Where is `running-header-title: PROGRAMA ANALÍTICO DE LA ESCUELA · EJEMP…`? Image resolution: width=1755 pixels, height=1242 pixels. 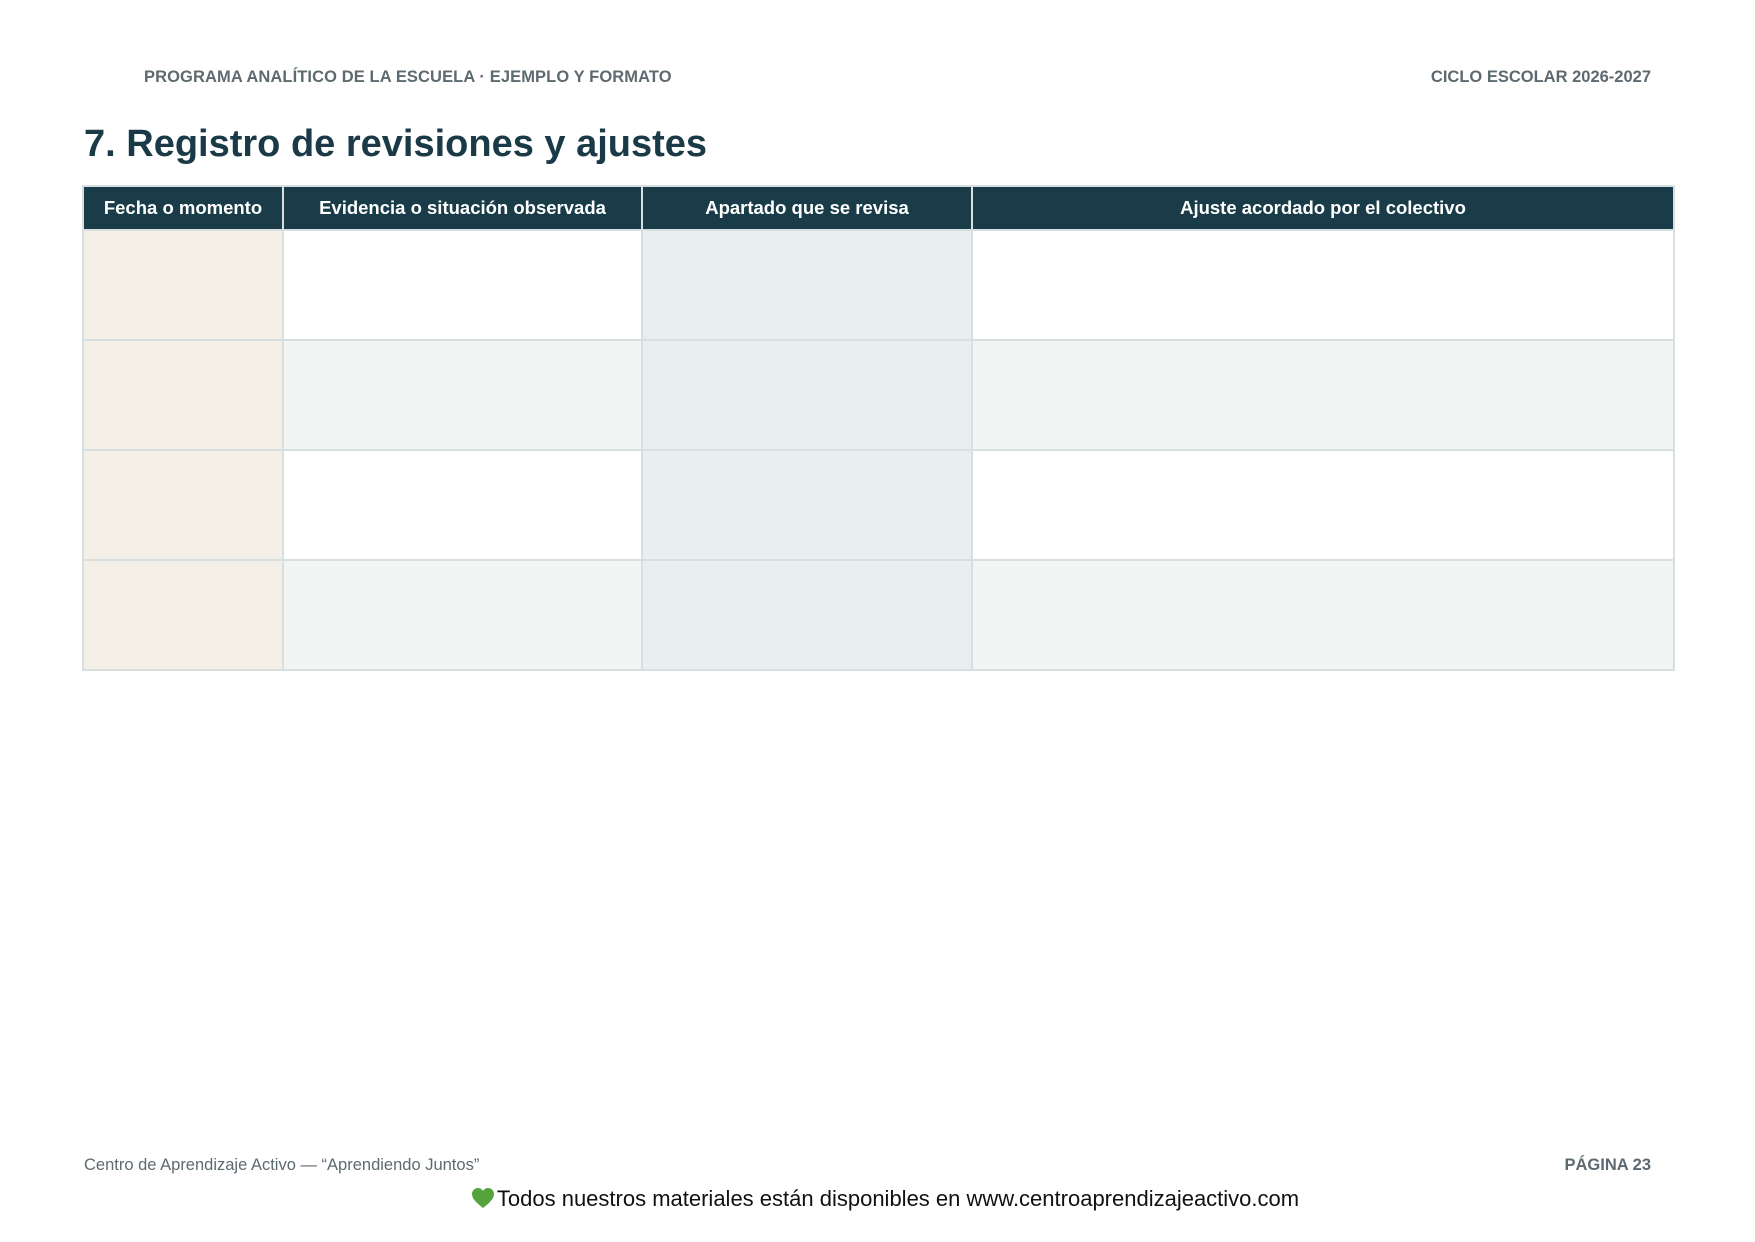
running-header-title: PROGRAMA ANALÍTICO DE LA ESCUELA · EJEMP… is located at coordinates (408, 77).